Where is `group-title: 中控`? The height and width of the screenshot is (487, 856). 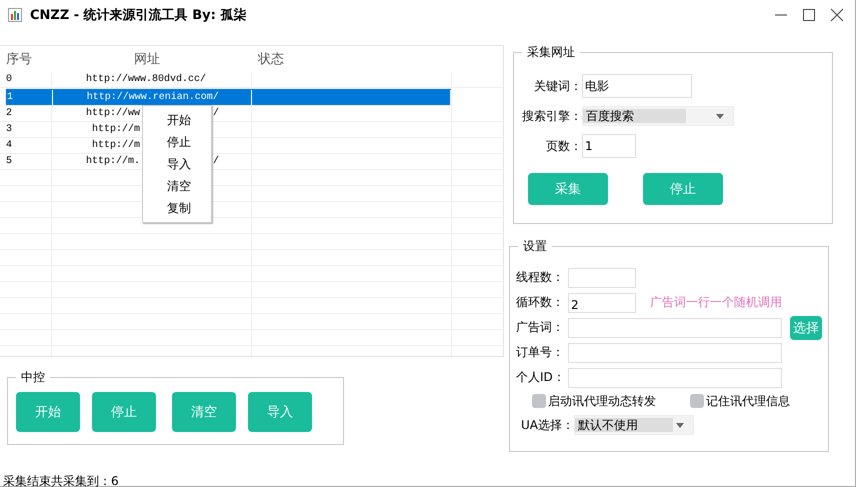 group-title: 中控 is located at coordinates (33, 377).